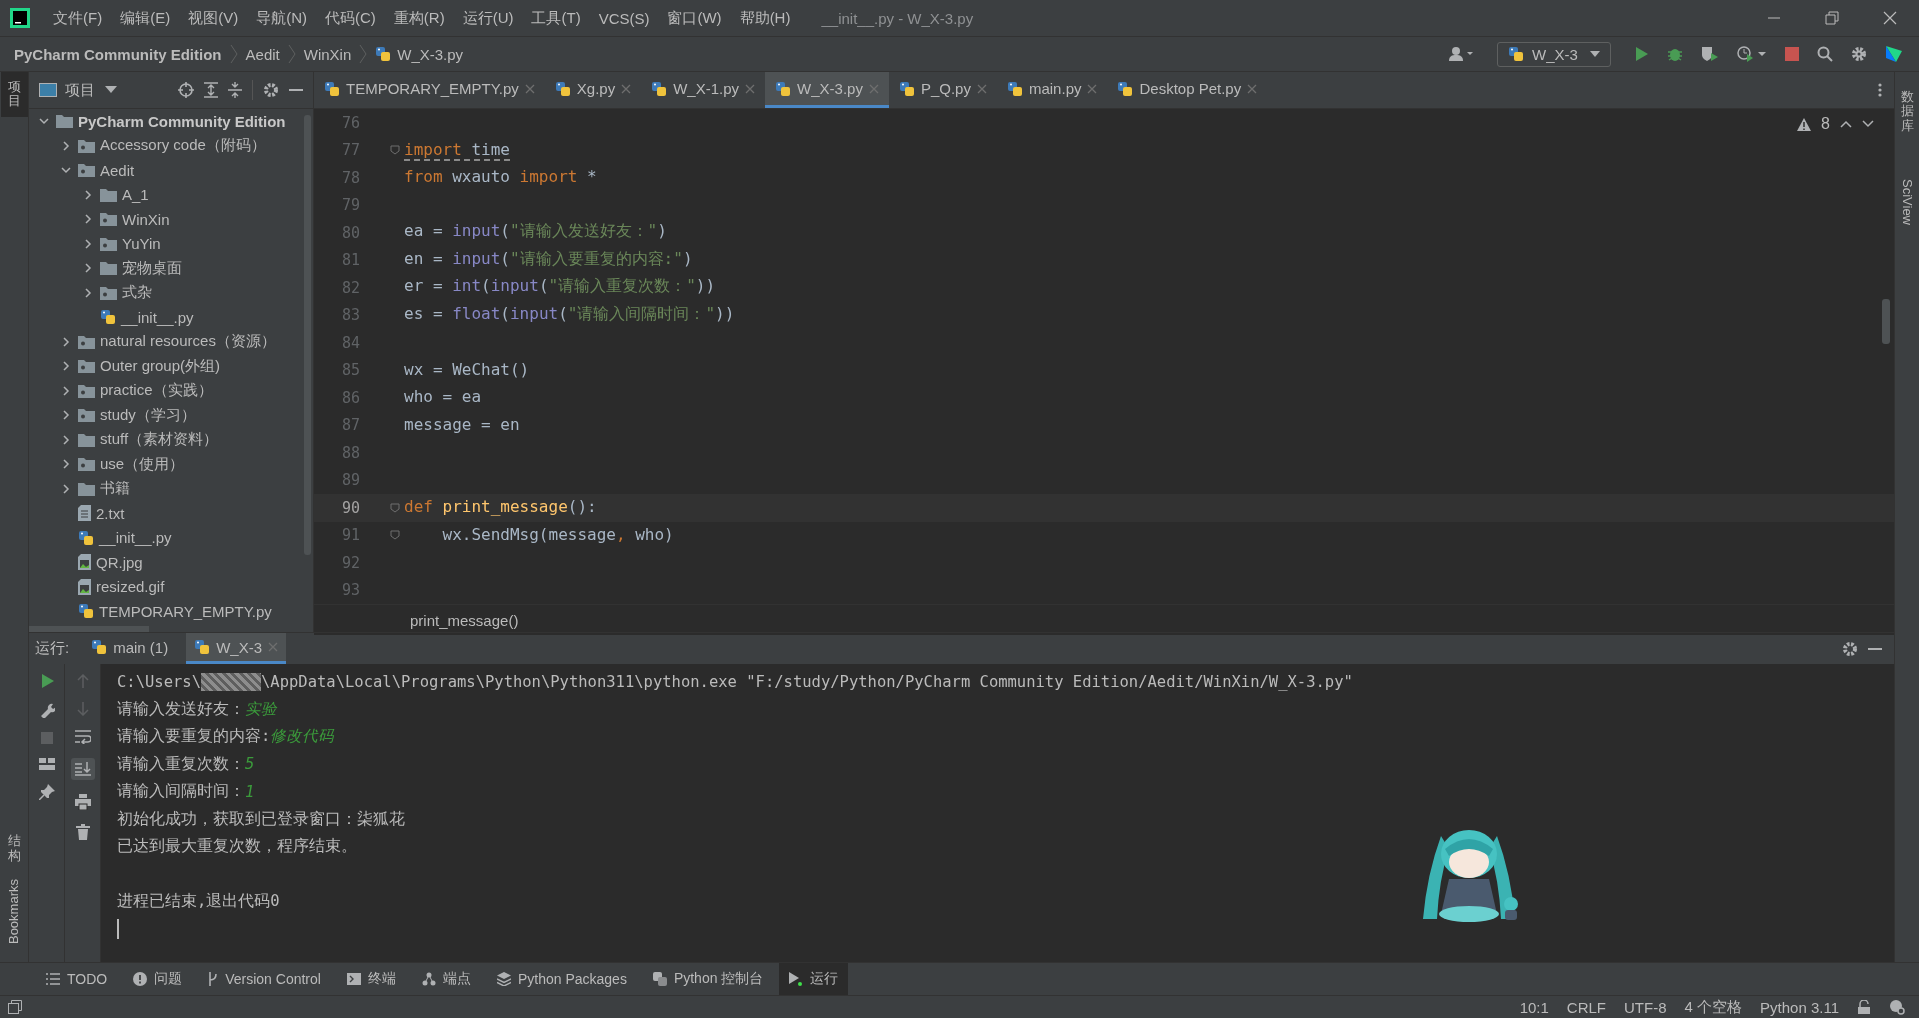 This screenshot has height=1018, width=1919. I want to click on caret-icon, so click(111, 90).